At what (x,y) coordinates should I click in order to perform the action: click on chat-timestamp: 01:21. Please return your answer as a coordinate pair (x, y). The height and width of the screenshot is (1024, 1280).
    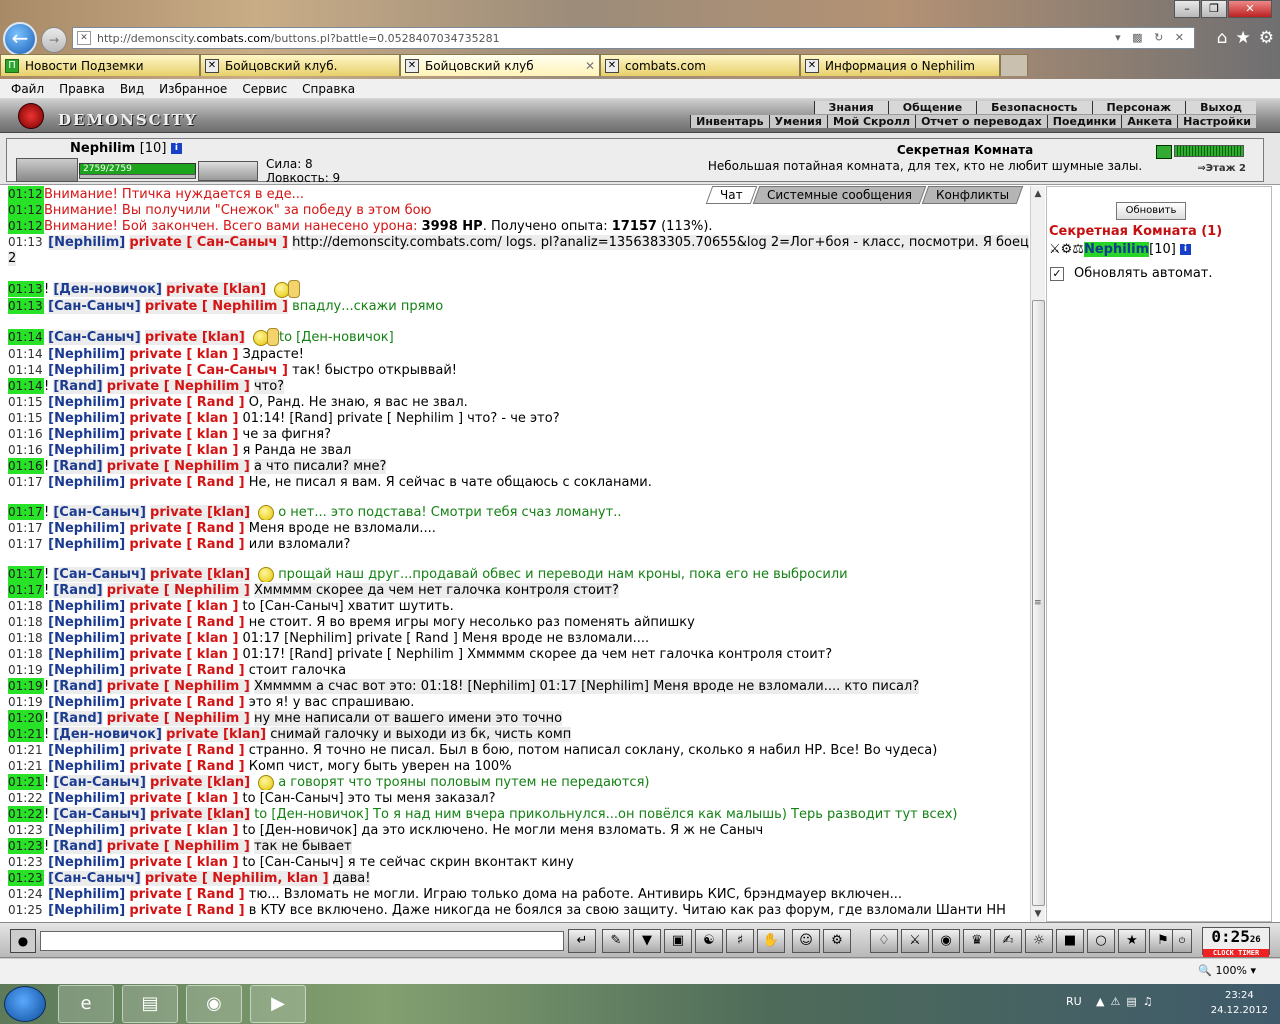
    Looking at the image, I should click on (26, 734).